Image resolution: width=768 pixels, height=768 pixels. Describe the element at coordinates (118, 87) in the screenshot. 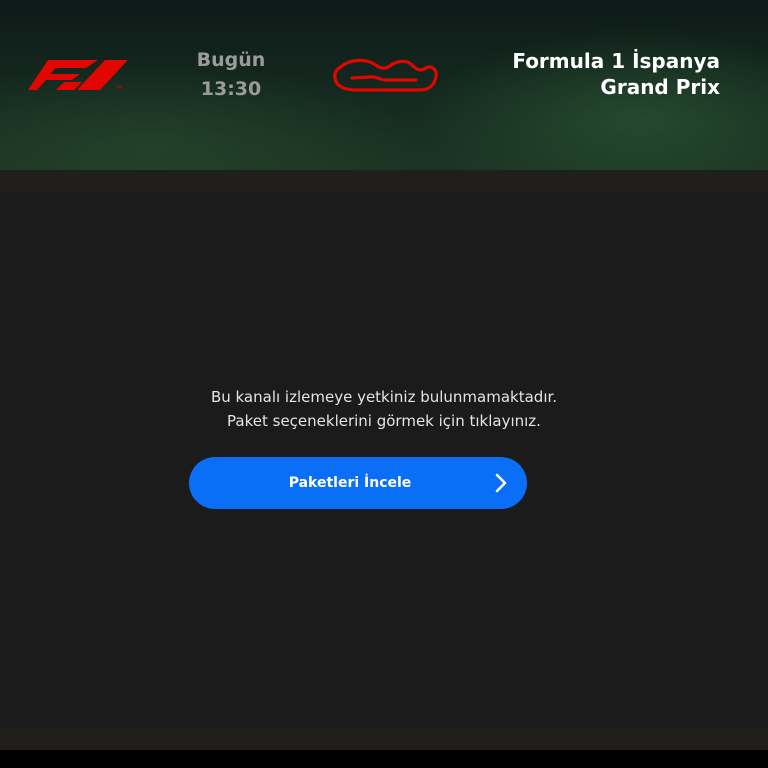

I see `svg-text: TM` at that location.